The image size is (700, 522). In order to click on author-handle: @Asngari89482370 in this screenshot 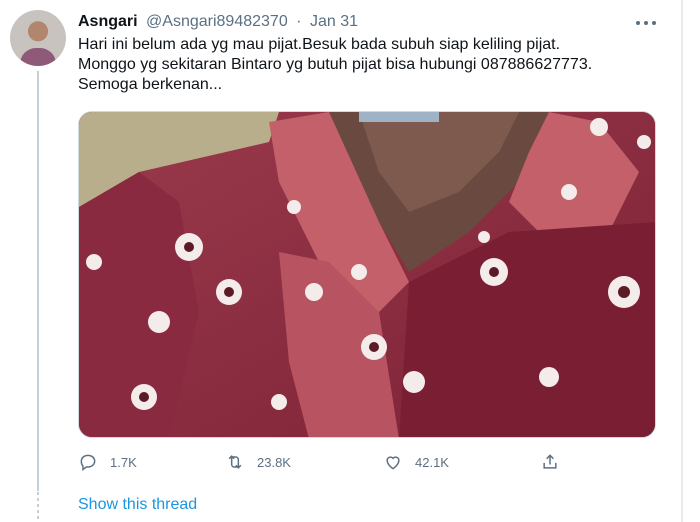, I will do `click(217, 21)`.